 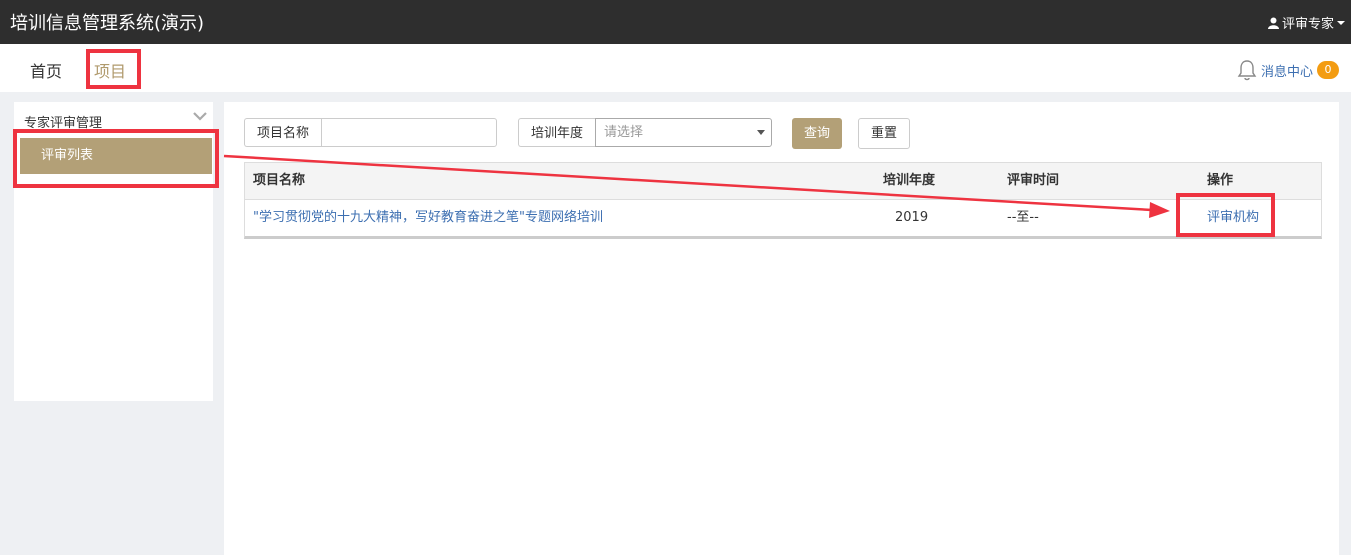 What do you see at coordinates (1233, 218) in the screenshot?
I see `review-institution-link: 评审机构` at bounding box center [1233, 218].